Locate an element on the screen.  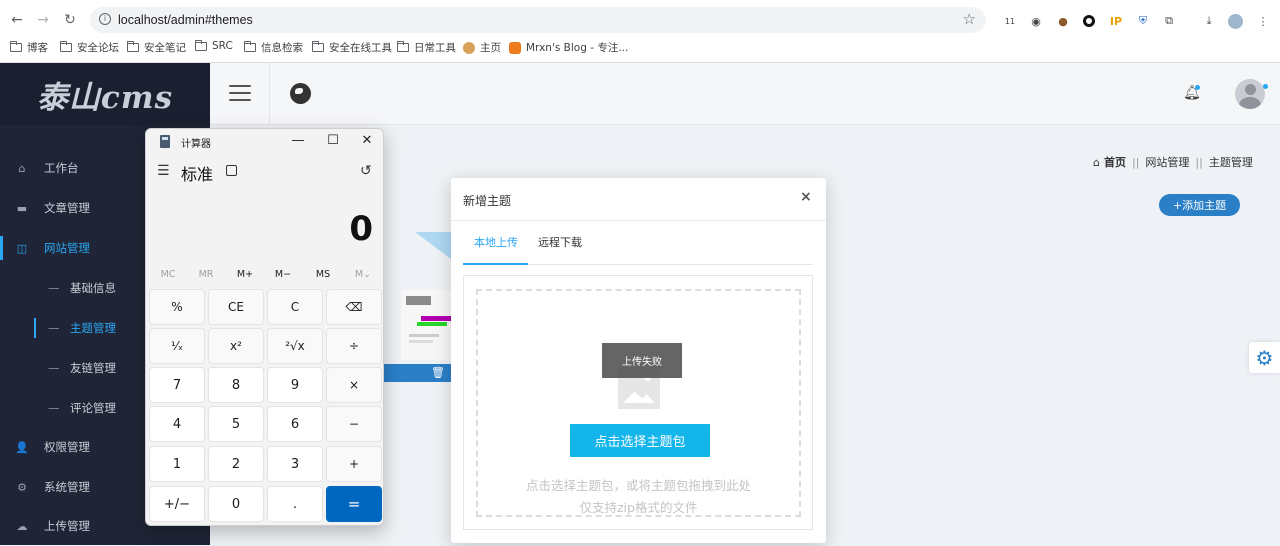
add-key: + is located at coordinates (354, 464).